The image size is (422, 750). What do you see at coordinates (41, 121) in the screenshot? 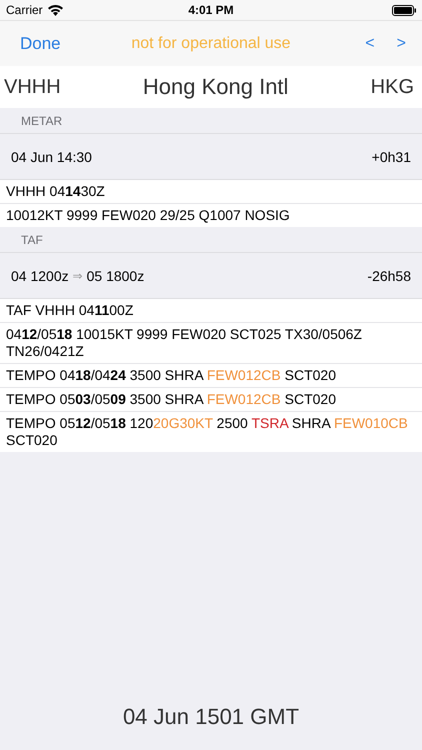
I see `section-header: METAR` at bounding box center [41, 121].